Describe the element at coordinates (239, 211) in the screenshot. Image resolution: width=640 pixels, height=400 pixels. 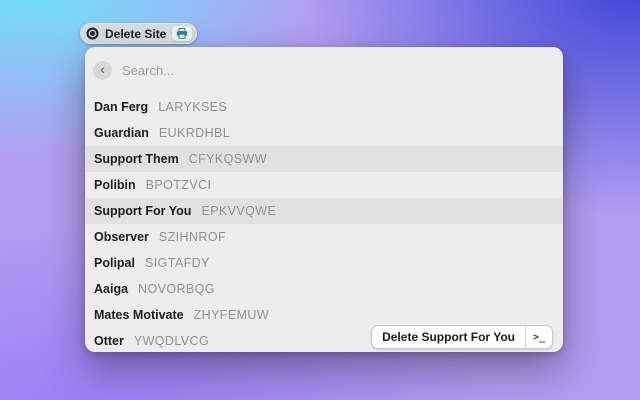
I see `site-code: EPKVVQWE` at that location.